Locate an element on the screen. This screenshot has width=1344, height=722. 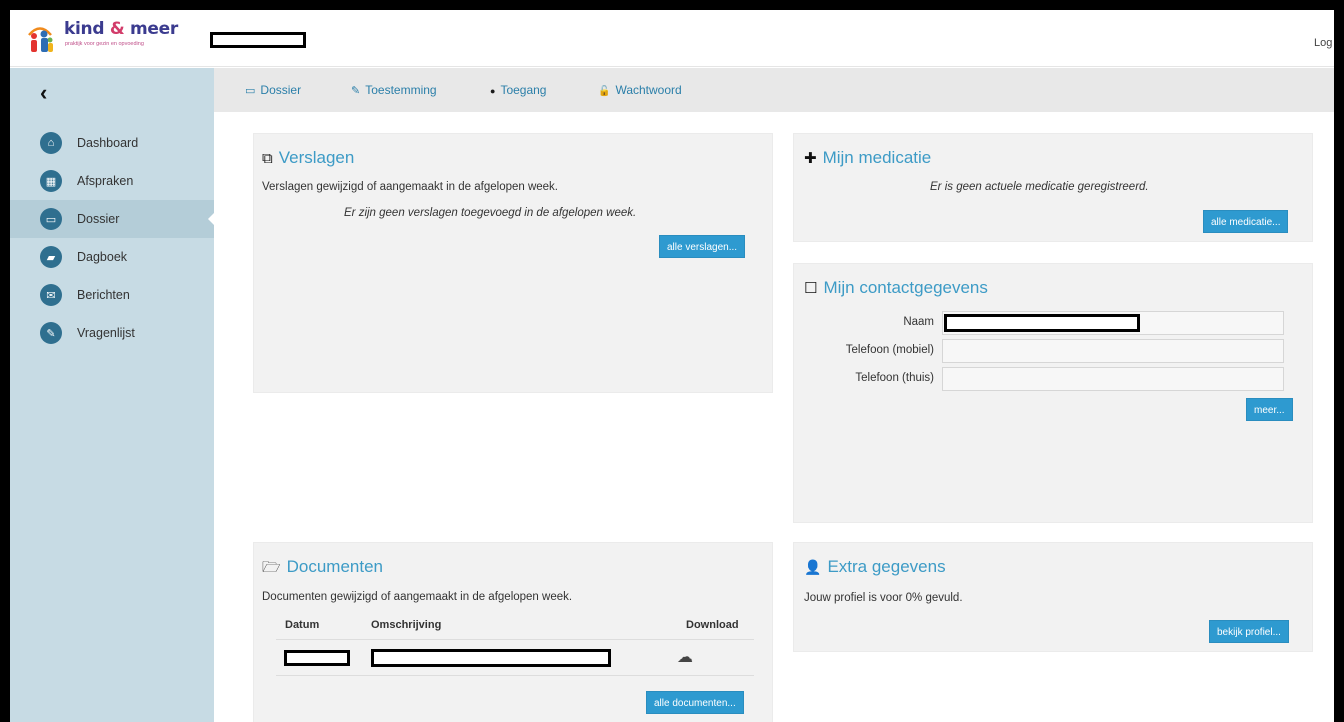
sidebar-item-label: Afspraken is located at coordinates (105, 181).